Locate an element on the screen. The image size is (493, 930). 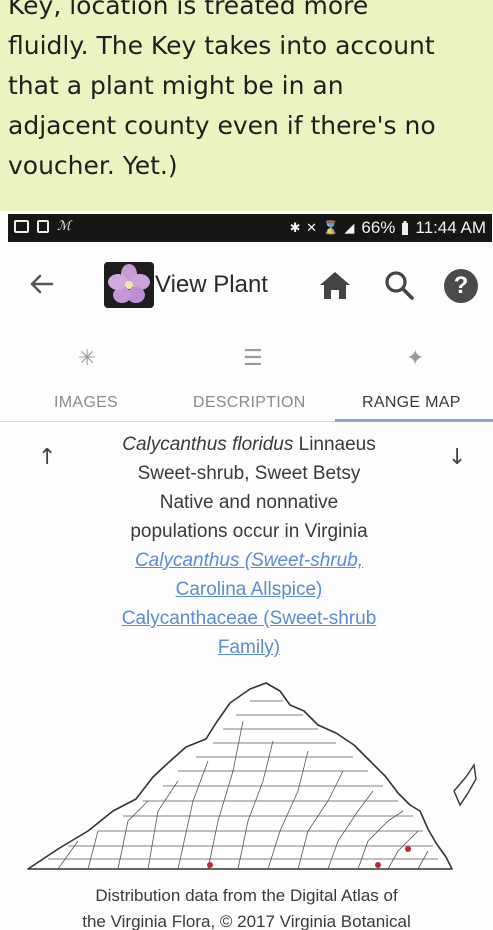
caption-line: Key, location is treated more is located at coordinates (188, 10).